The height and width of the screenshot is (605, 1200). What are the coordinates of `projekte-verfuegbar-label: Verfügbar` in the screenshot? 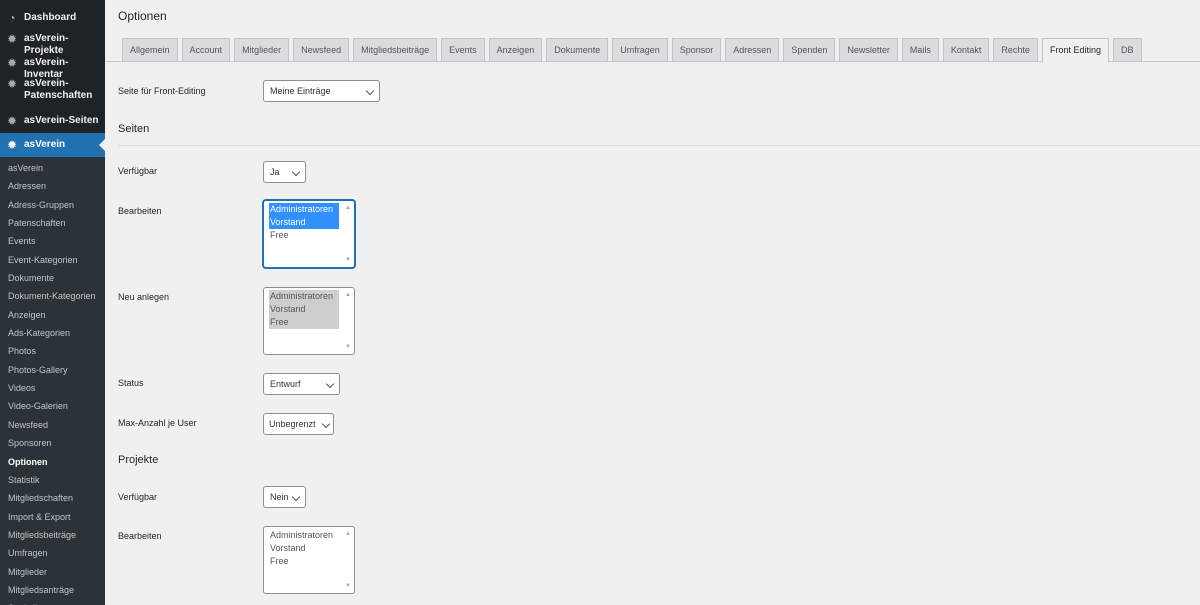 It's located at (138, 497).